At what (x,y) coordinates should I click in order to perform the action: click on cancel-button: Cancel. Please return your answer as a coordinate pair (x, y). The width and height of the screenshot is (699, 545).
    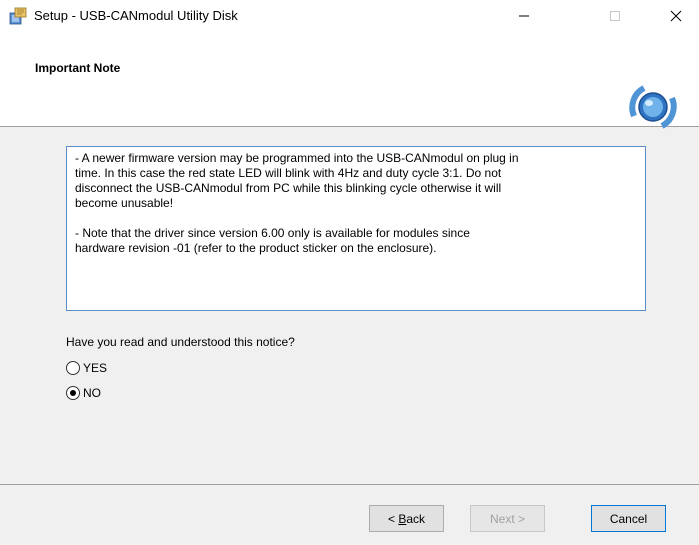
    Looking at the image, I should click on (628, 518).